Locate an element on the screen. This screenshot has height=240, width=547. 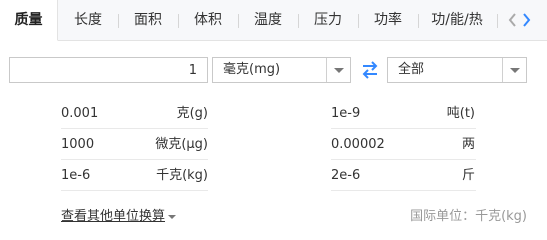
from-unit-value: 毫克(mg) is located at coordinates (252, 69).